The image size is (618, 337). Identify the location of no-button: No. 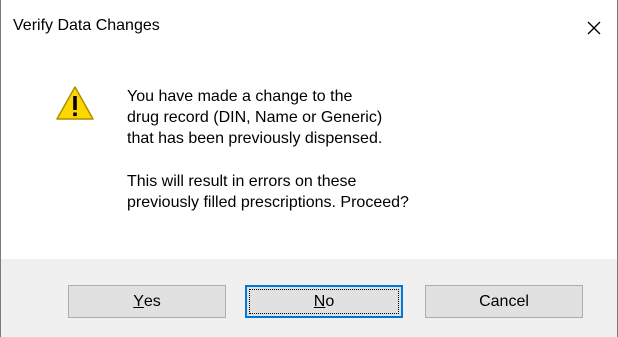
(324, 301).